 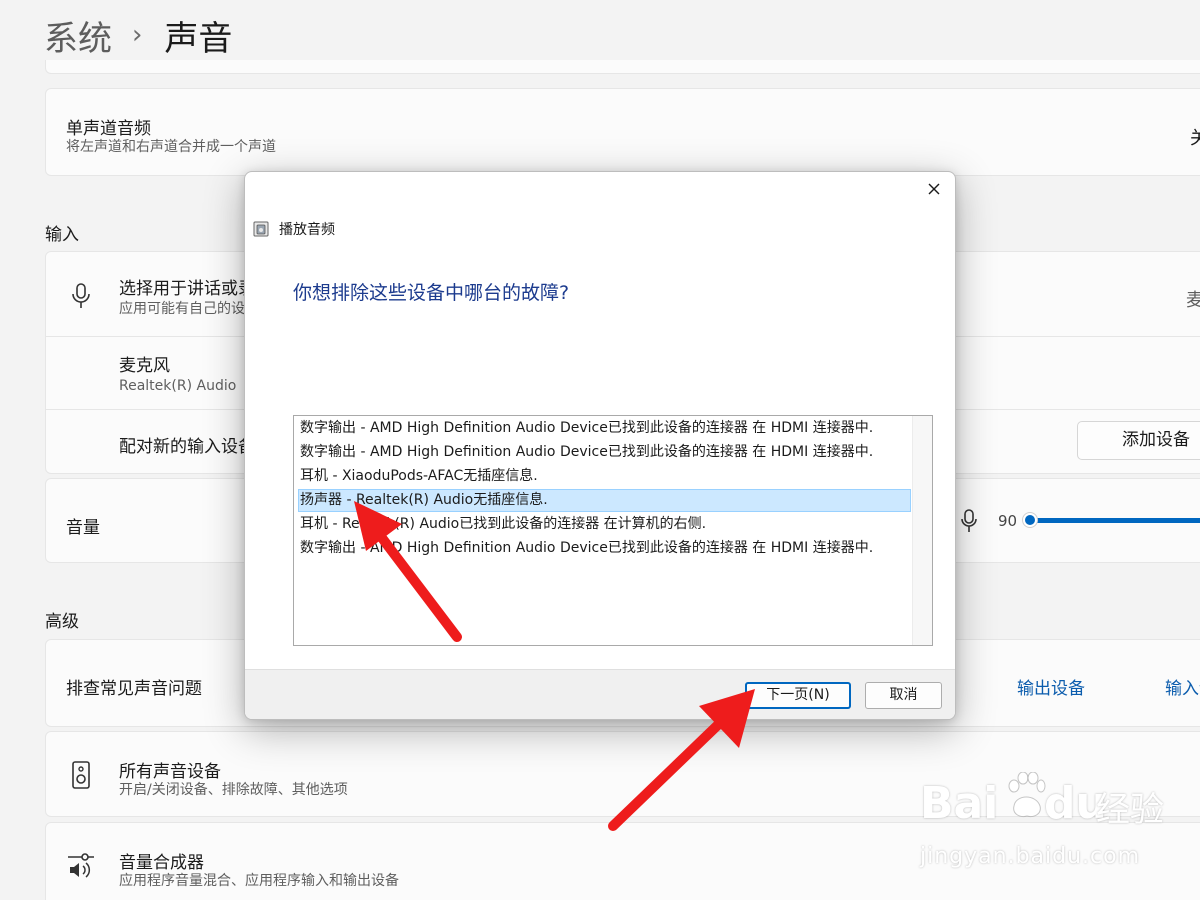 I want to click on page-title: 声音, so click(x=198, y=38).